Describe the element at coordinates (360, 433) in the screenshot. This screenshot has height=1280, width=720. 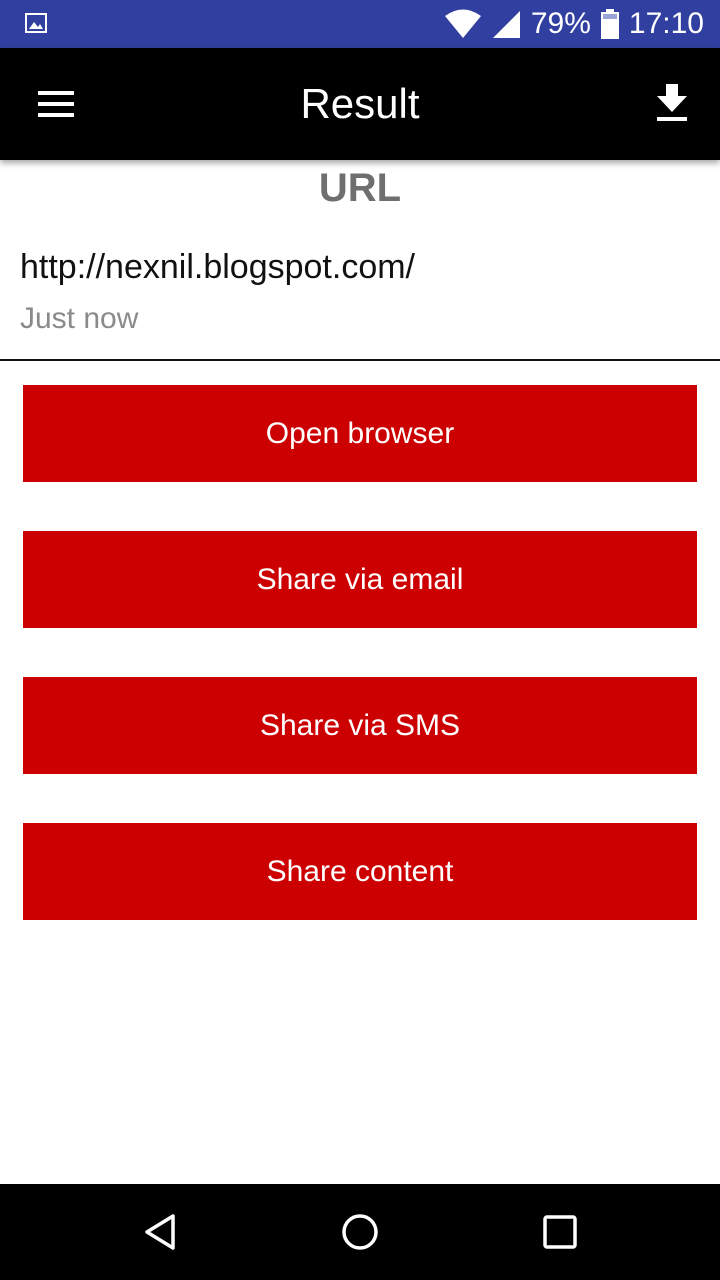
I see `open-browser-button: Open browser` at that location.